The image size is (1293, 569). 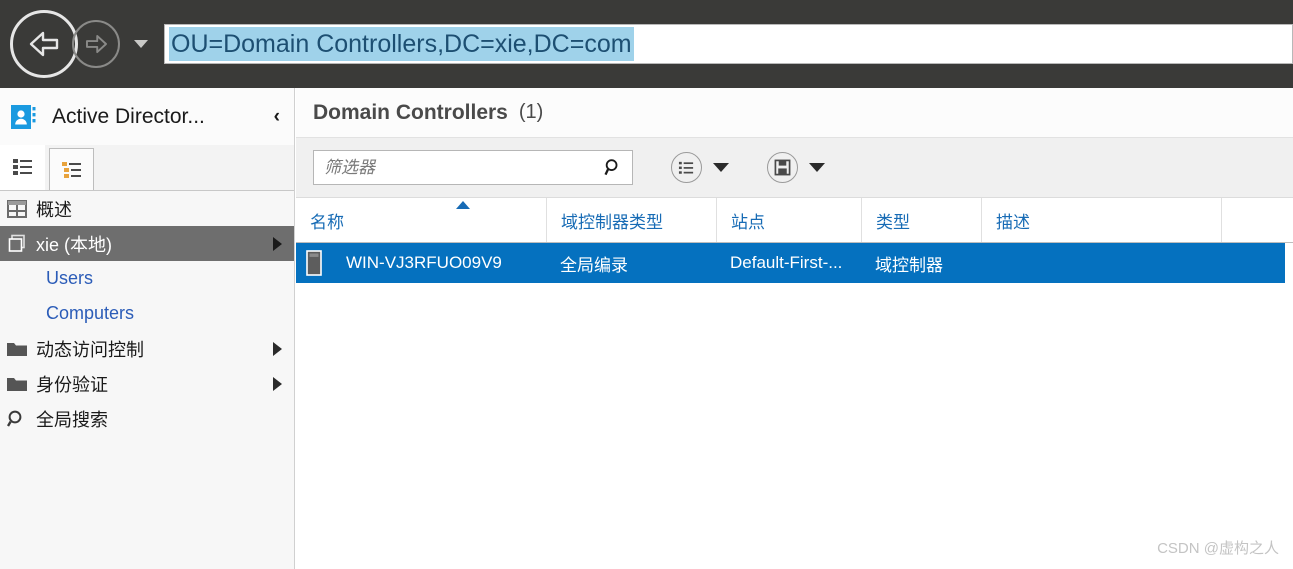 I want to click on arrow-left-icon, so click(x=44, y=44).